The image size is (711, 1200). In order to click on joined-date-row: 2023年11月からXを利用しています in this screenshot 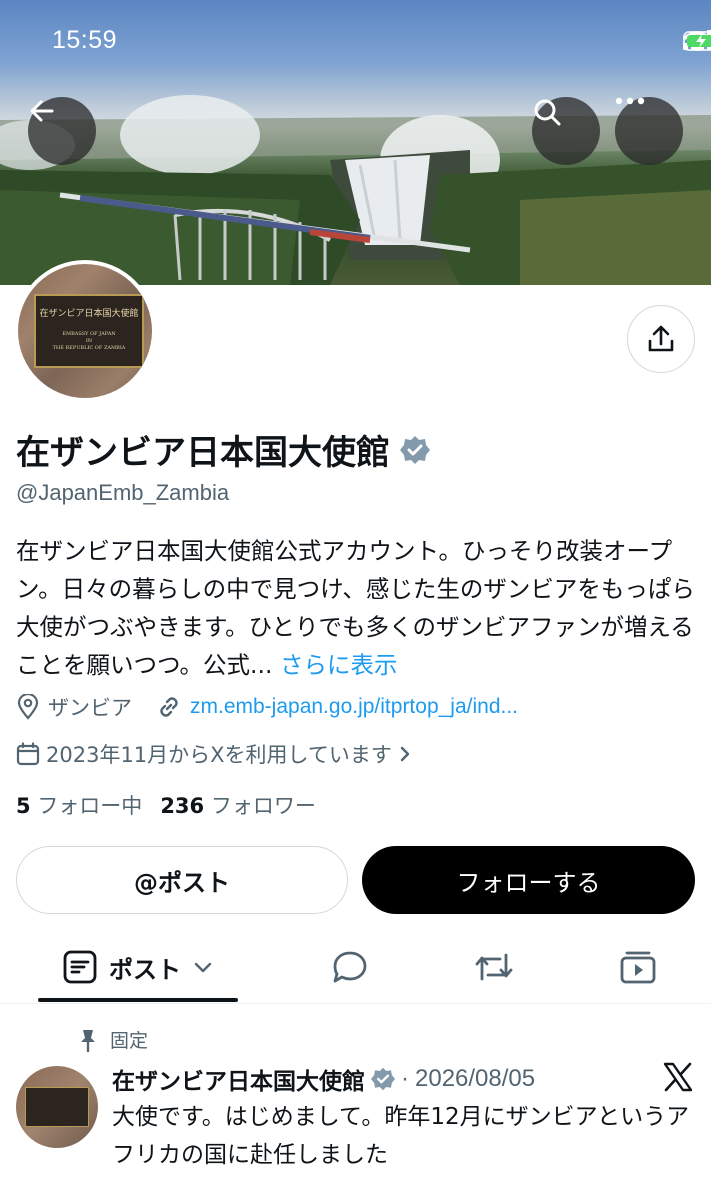, I will do `click(214, 754)`.